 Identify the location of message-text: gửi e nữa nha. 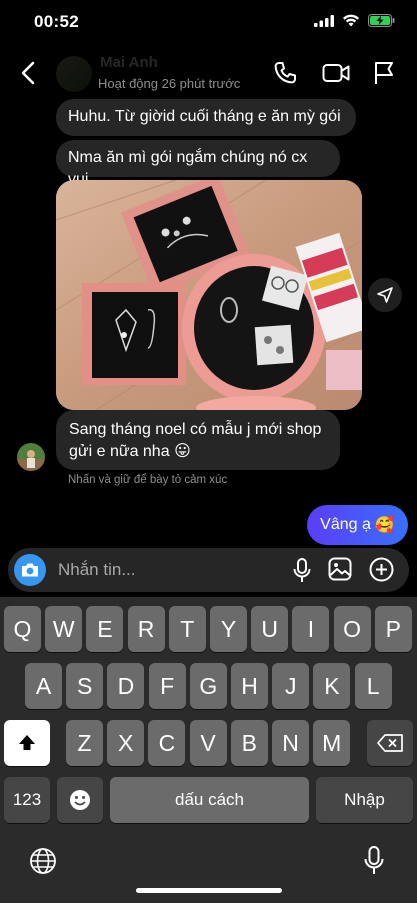
(119, 451).